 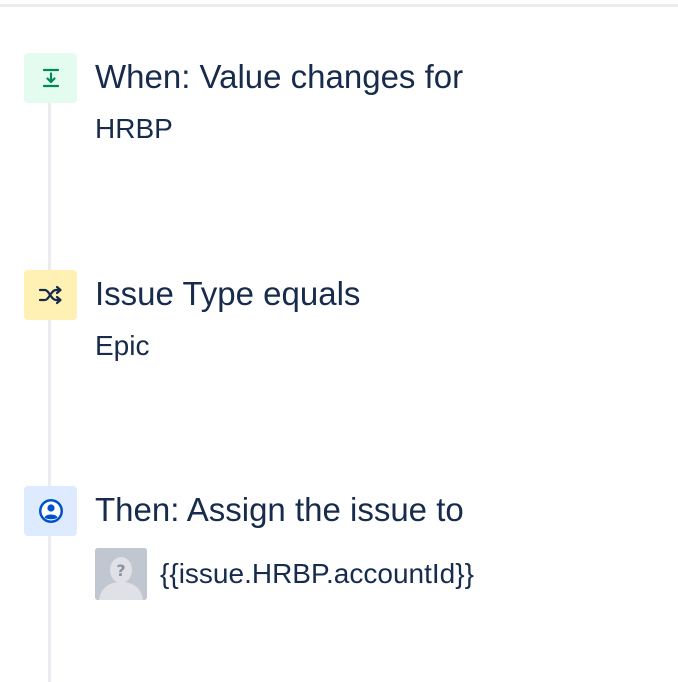 I want to click on condition-value: Epic, so click(x=122, y=345).